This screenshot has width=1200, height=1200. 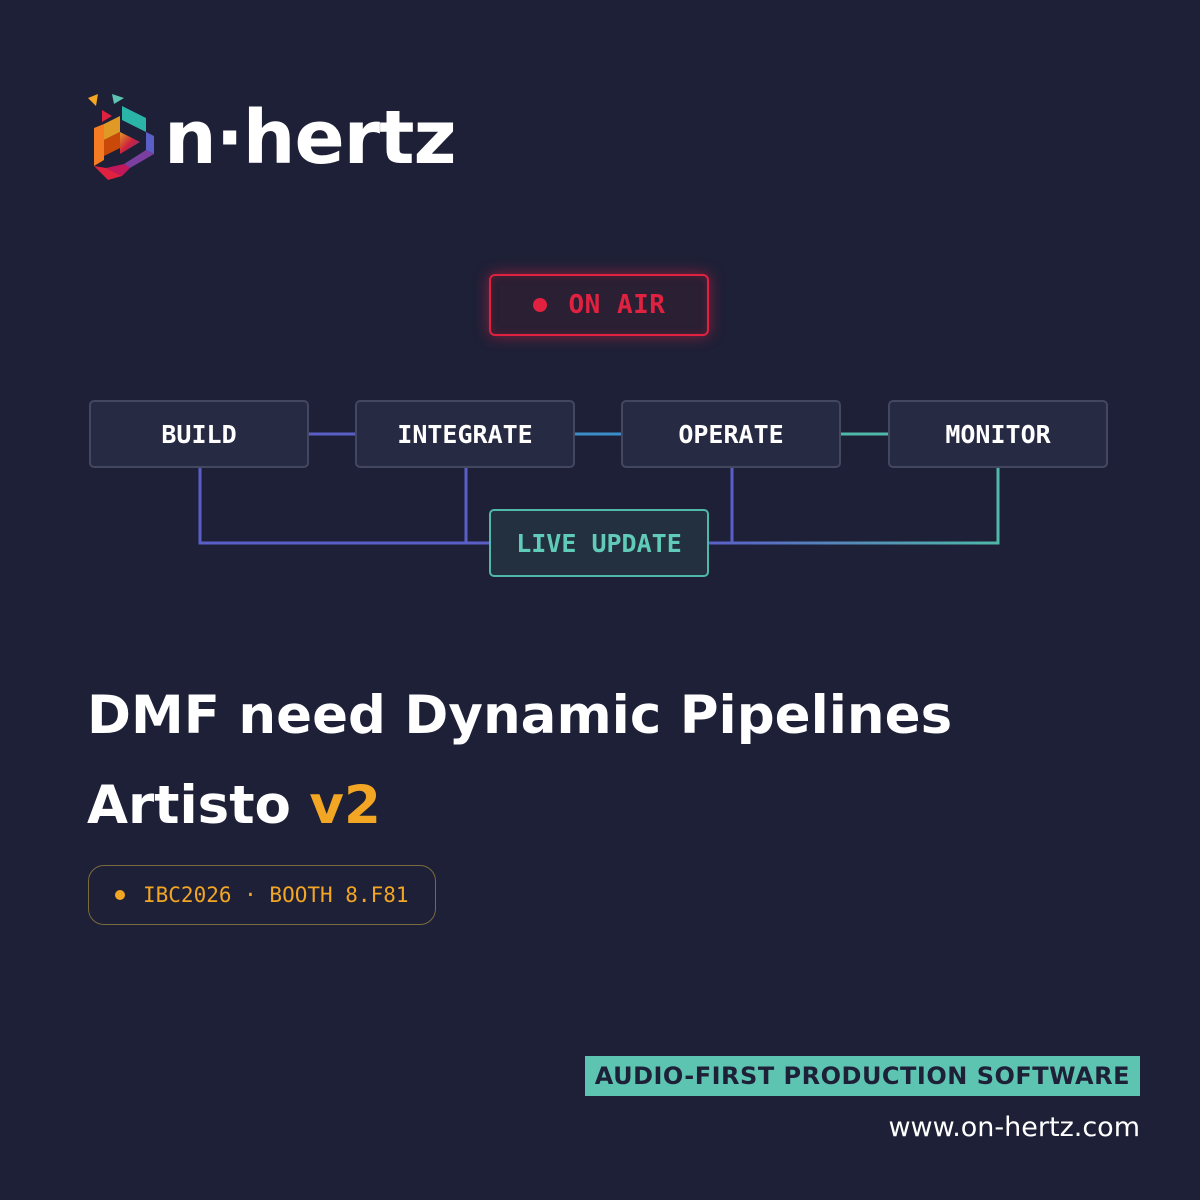 What do you see at coordinates (617, 305) in the screenshot?
I see `on-air-label: ON AIR` at bounding box center [617, 305].